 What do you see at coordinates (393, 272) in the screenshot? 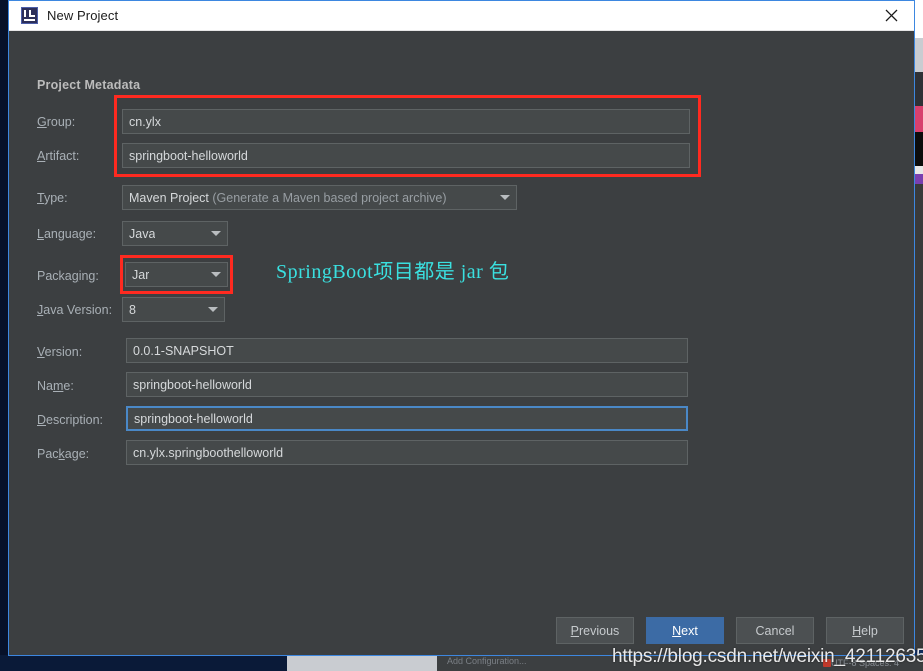
I see `annotation-note: SpringBoot项目都是 jar 包` at bounding box center [393, 272].